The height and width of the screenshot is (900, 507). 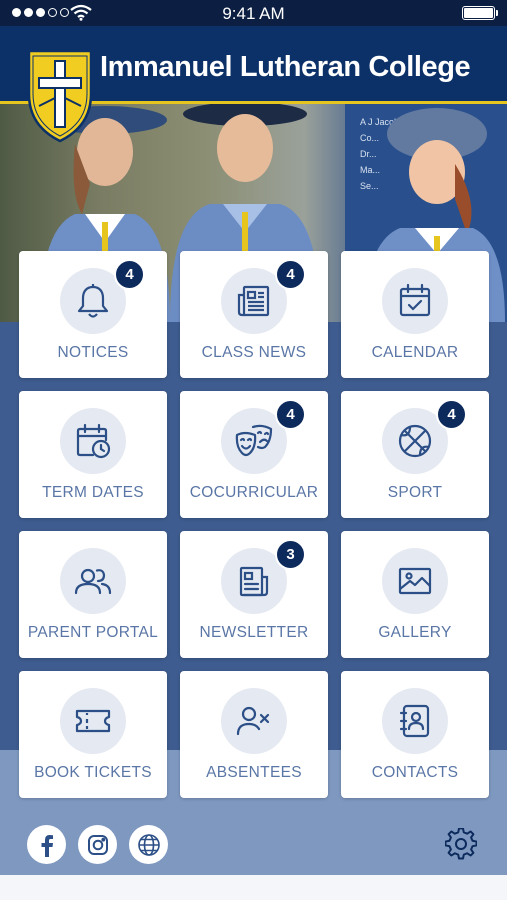 I want to click on notification-badge: 3, so click(x=290, y=554).